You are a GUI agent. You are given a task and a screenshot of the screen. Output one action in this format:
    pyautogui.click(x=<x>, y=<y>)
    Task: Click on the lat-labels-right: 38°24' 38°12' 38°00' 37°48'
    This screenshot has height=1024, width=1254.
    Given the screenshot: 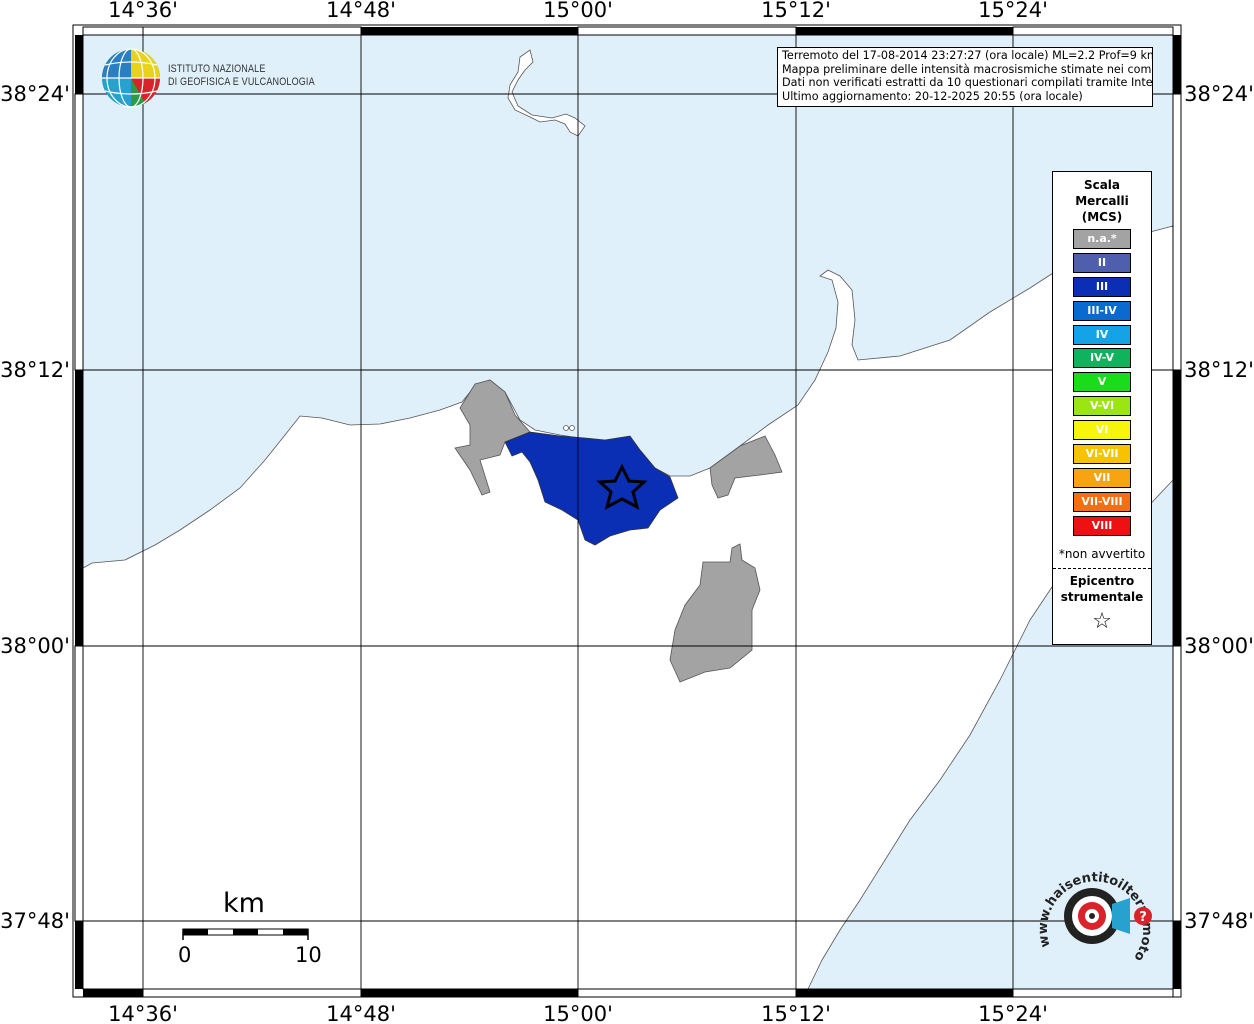 What is the action you would take?
    pyautogui.click(x=1219, y=507)
    